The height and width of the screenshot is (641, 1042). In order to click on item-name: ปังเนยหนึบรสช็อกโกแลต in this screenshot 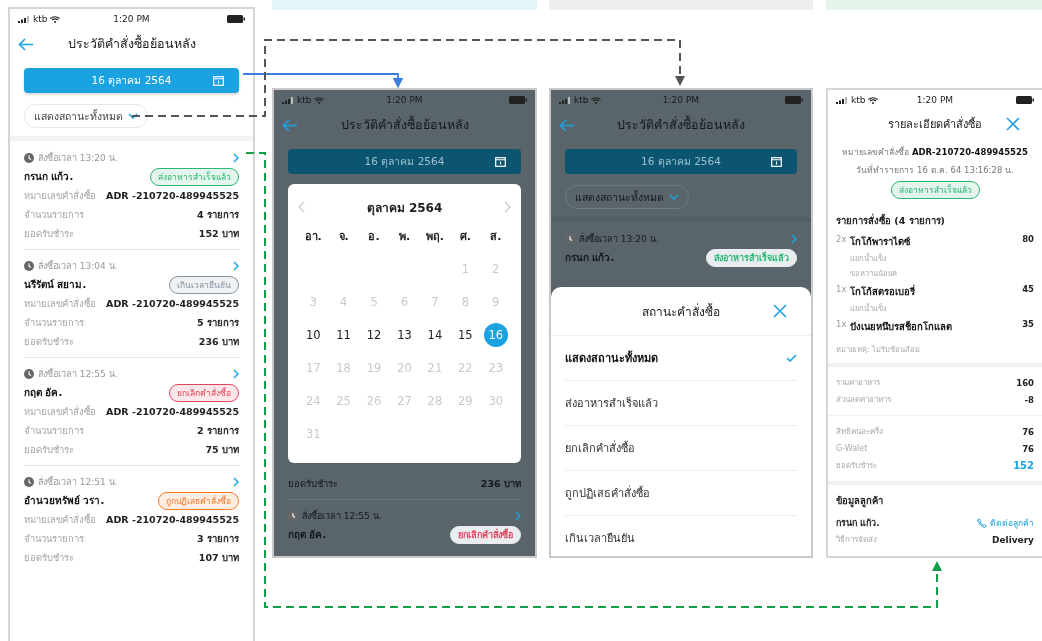, I will do `click(901, 326)`.